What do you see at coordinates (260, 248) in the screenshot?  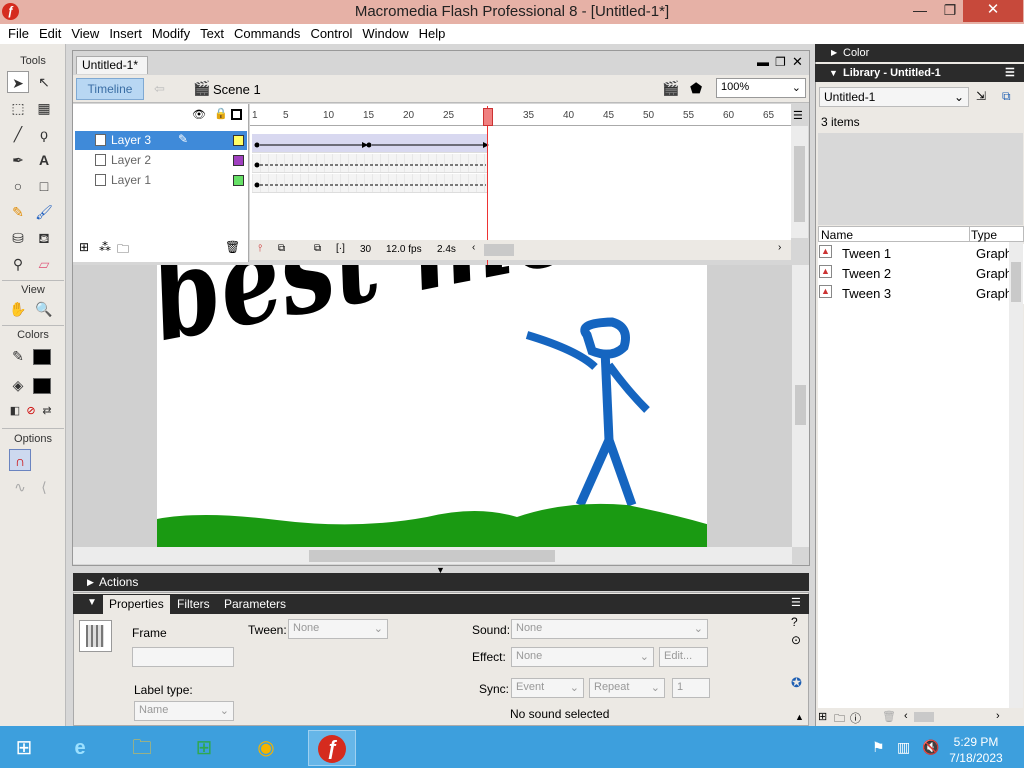 I see `center-frame-icon: ⫯` at bounding box center [260, 248].